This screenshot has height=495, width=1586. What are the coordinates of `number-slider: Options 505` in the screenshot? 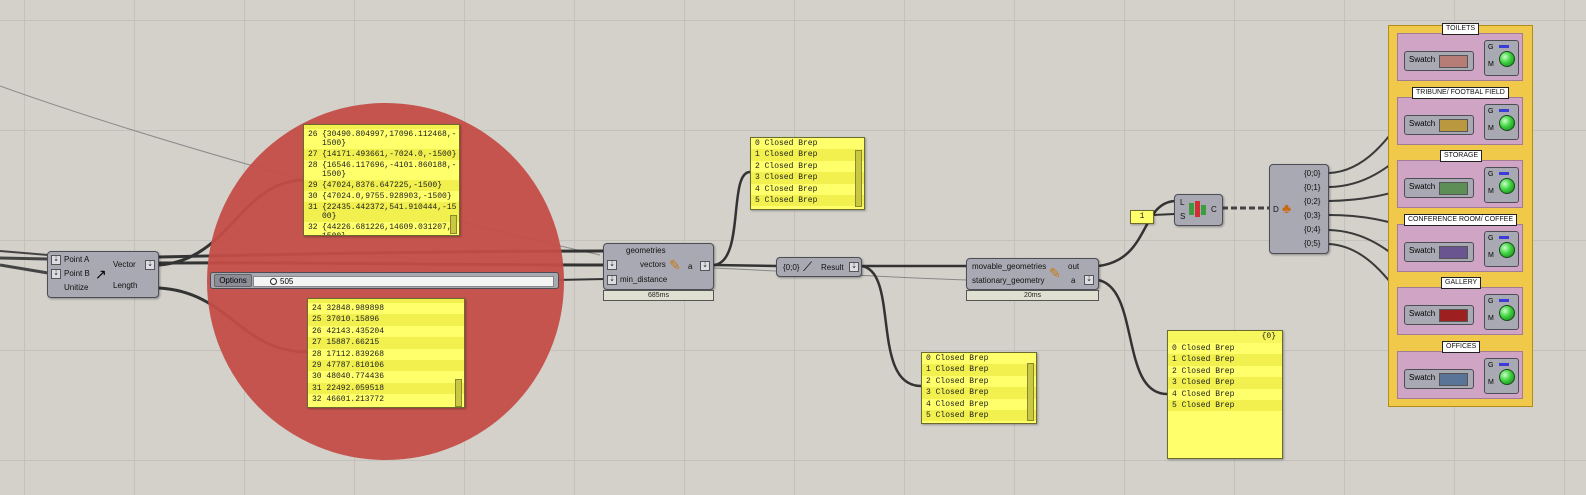 It's located at (384, 280).